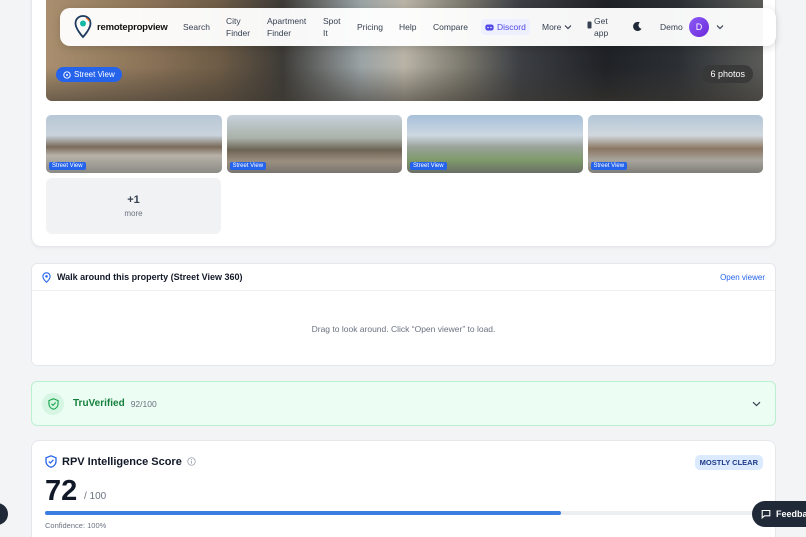  What do you see at coordinates (122, 462) in the screenshot?
I see `intelligence-score-title: RPV Intelligence Score` at bounding box center [122, 462].